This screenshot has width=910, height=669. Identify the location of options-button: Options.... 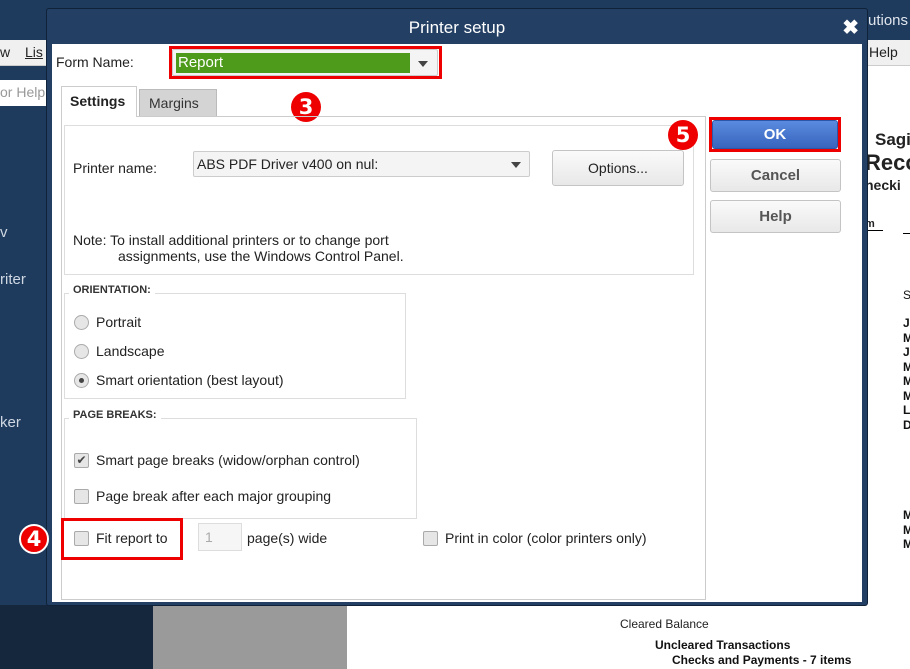
(618, 168).